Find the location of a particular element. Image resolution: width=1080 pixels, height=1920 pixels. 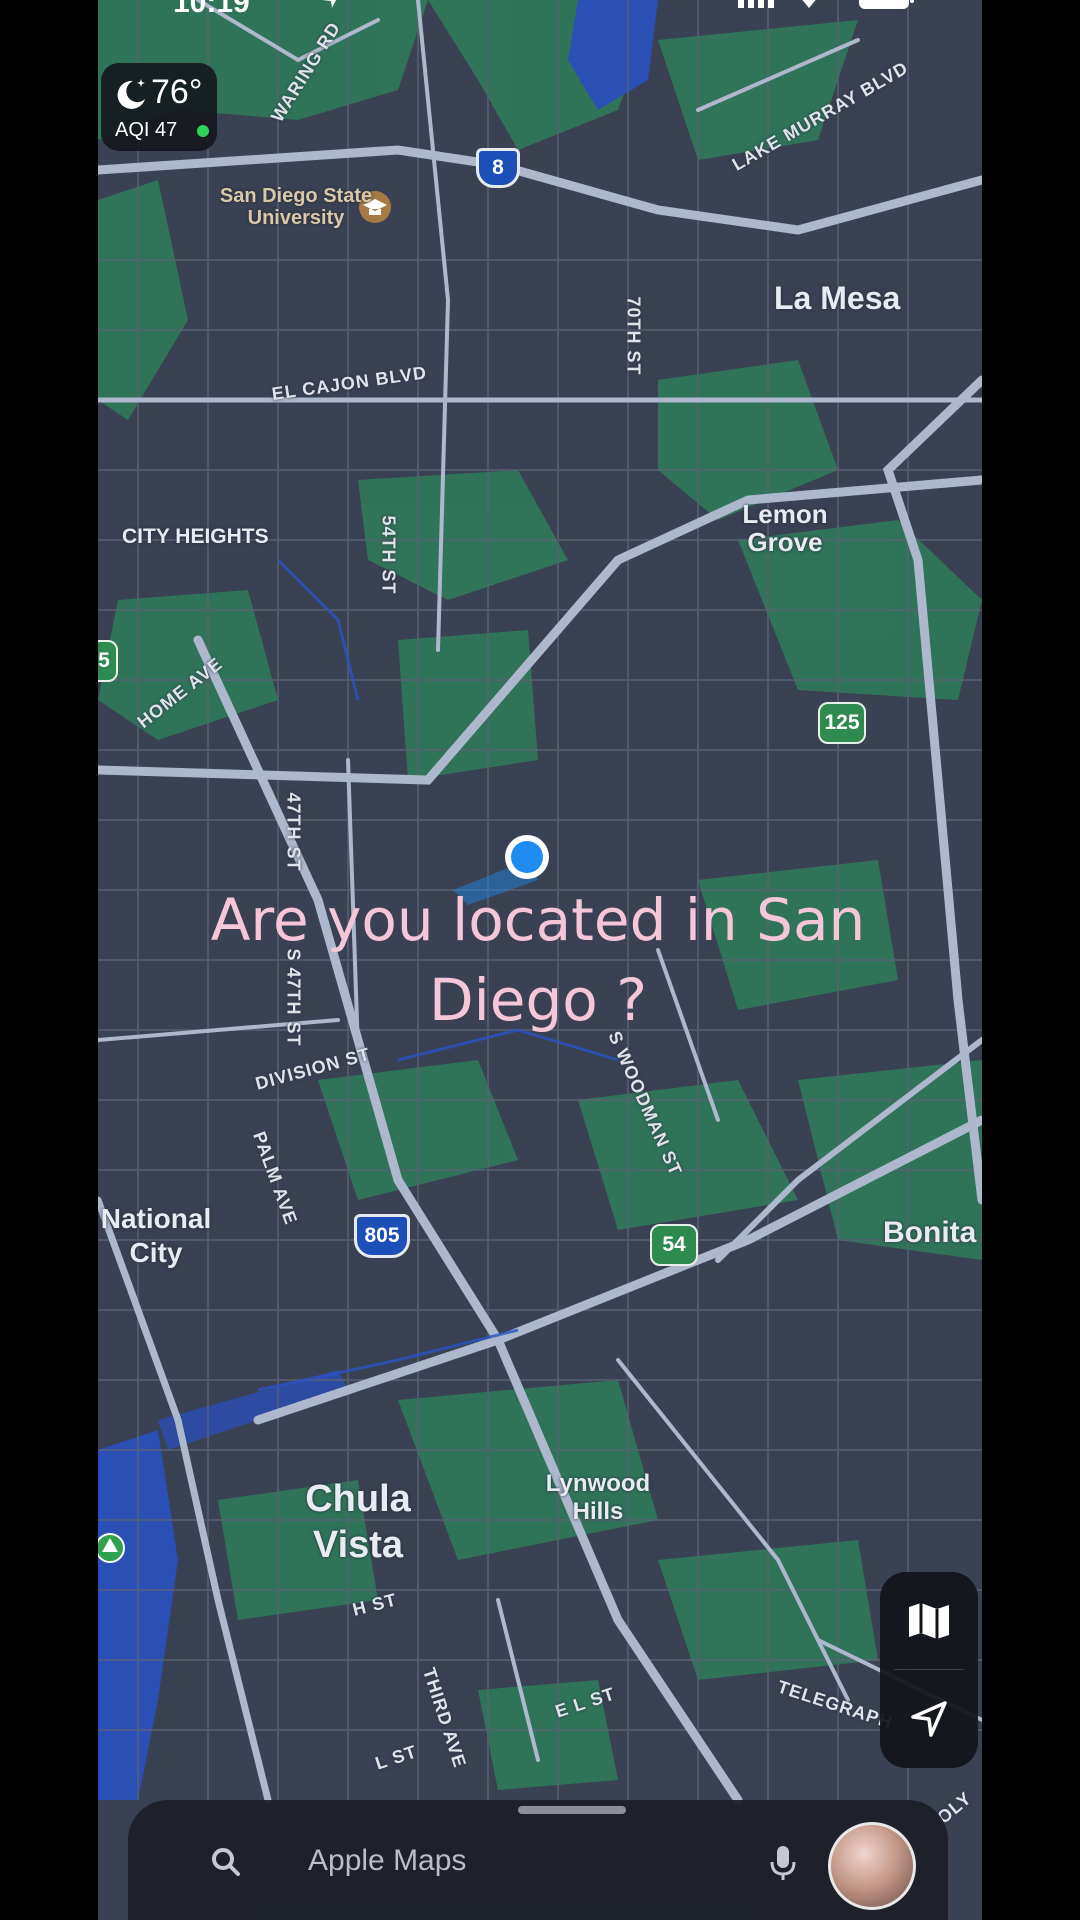

caption-line-2: Diego ? is located at coordinates (538, 1000).